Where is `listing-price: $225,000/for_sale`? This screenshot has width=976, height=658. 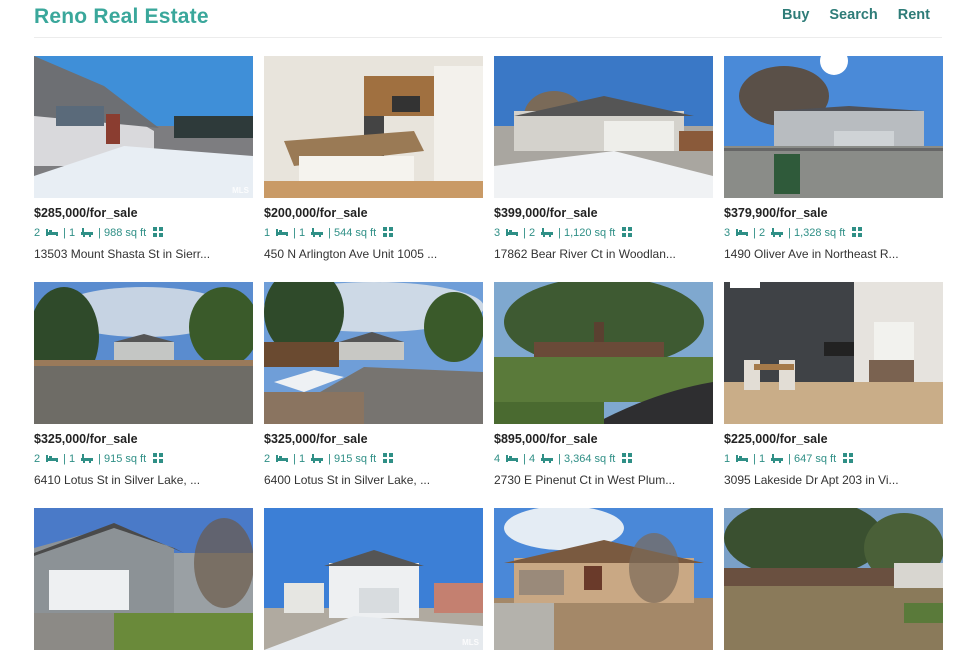 listing-price: $225,000/for_sale is located at coordinates (776, 439).